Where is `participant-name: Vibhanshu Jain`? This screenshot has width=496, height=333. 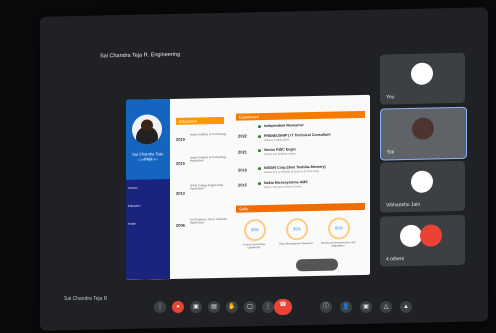
participant-name: Vibhanshu Jain is located at coordinates (403, 205).